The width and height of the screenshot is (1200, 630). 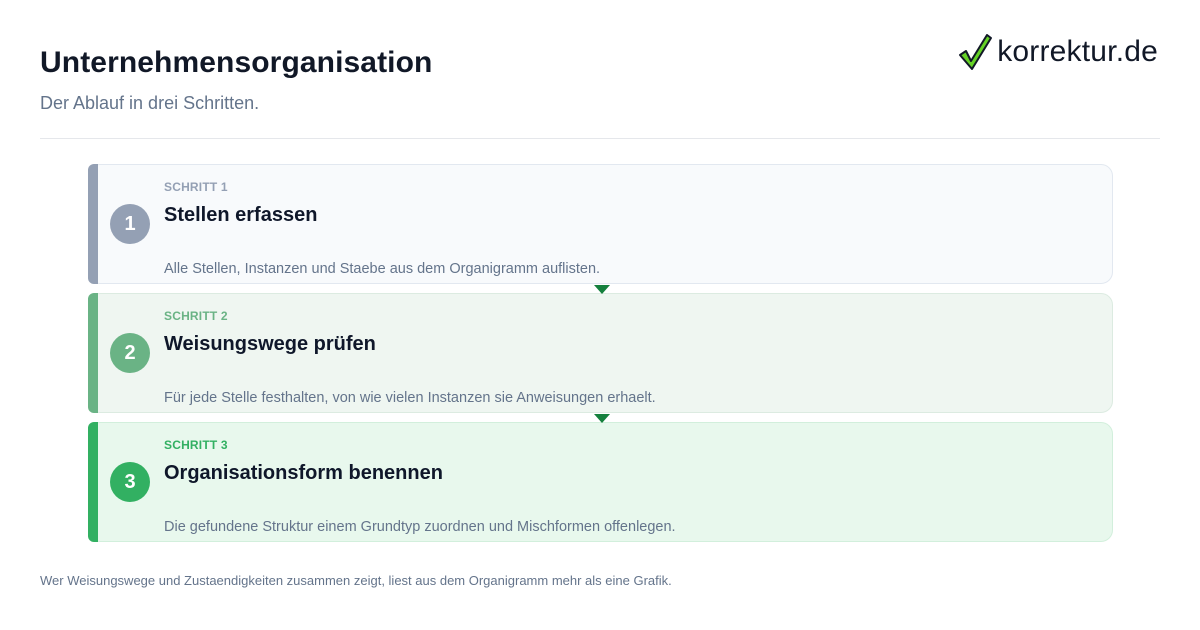 I want to click on step-number-badge: 2, so click(x=130, y=353).